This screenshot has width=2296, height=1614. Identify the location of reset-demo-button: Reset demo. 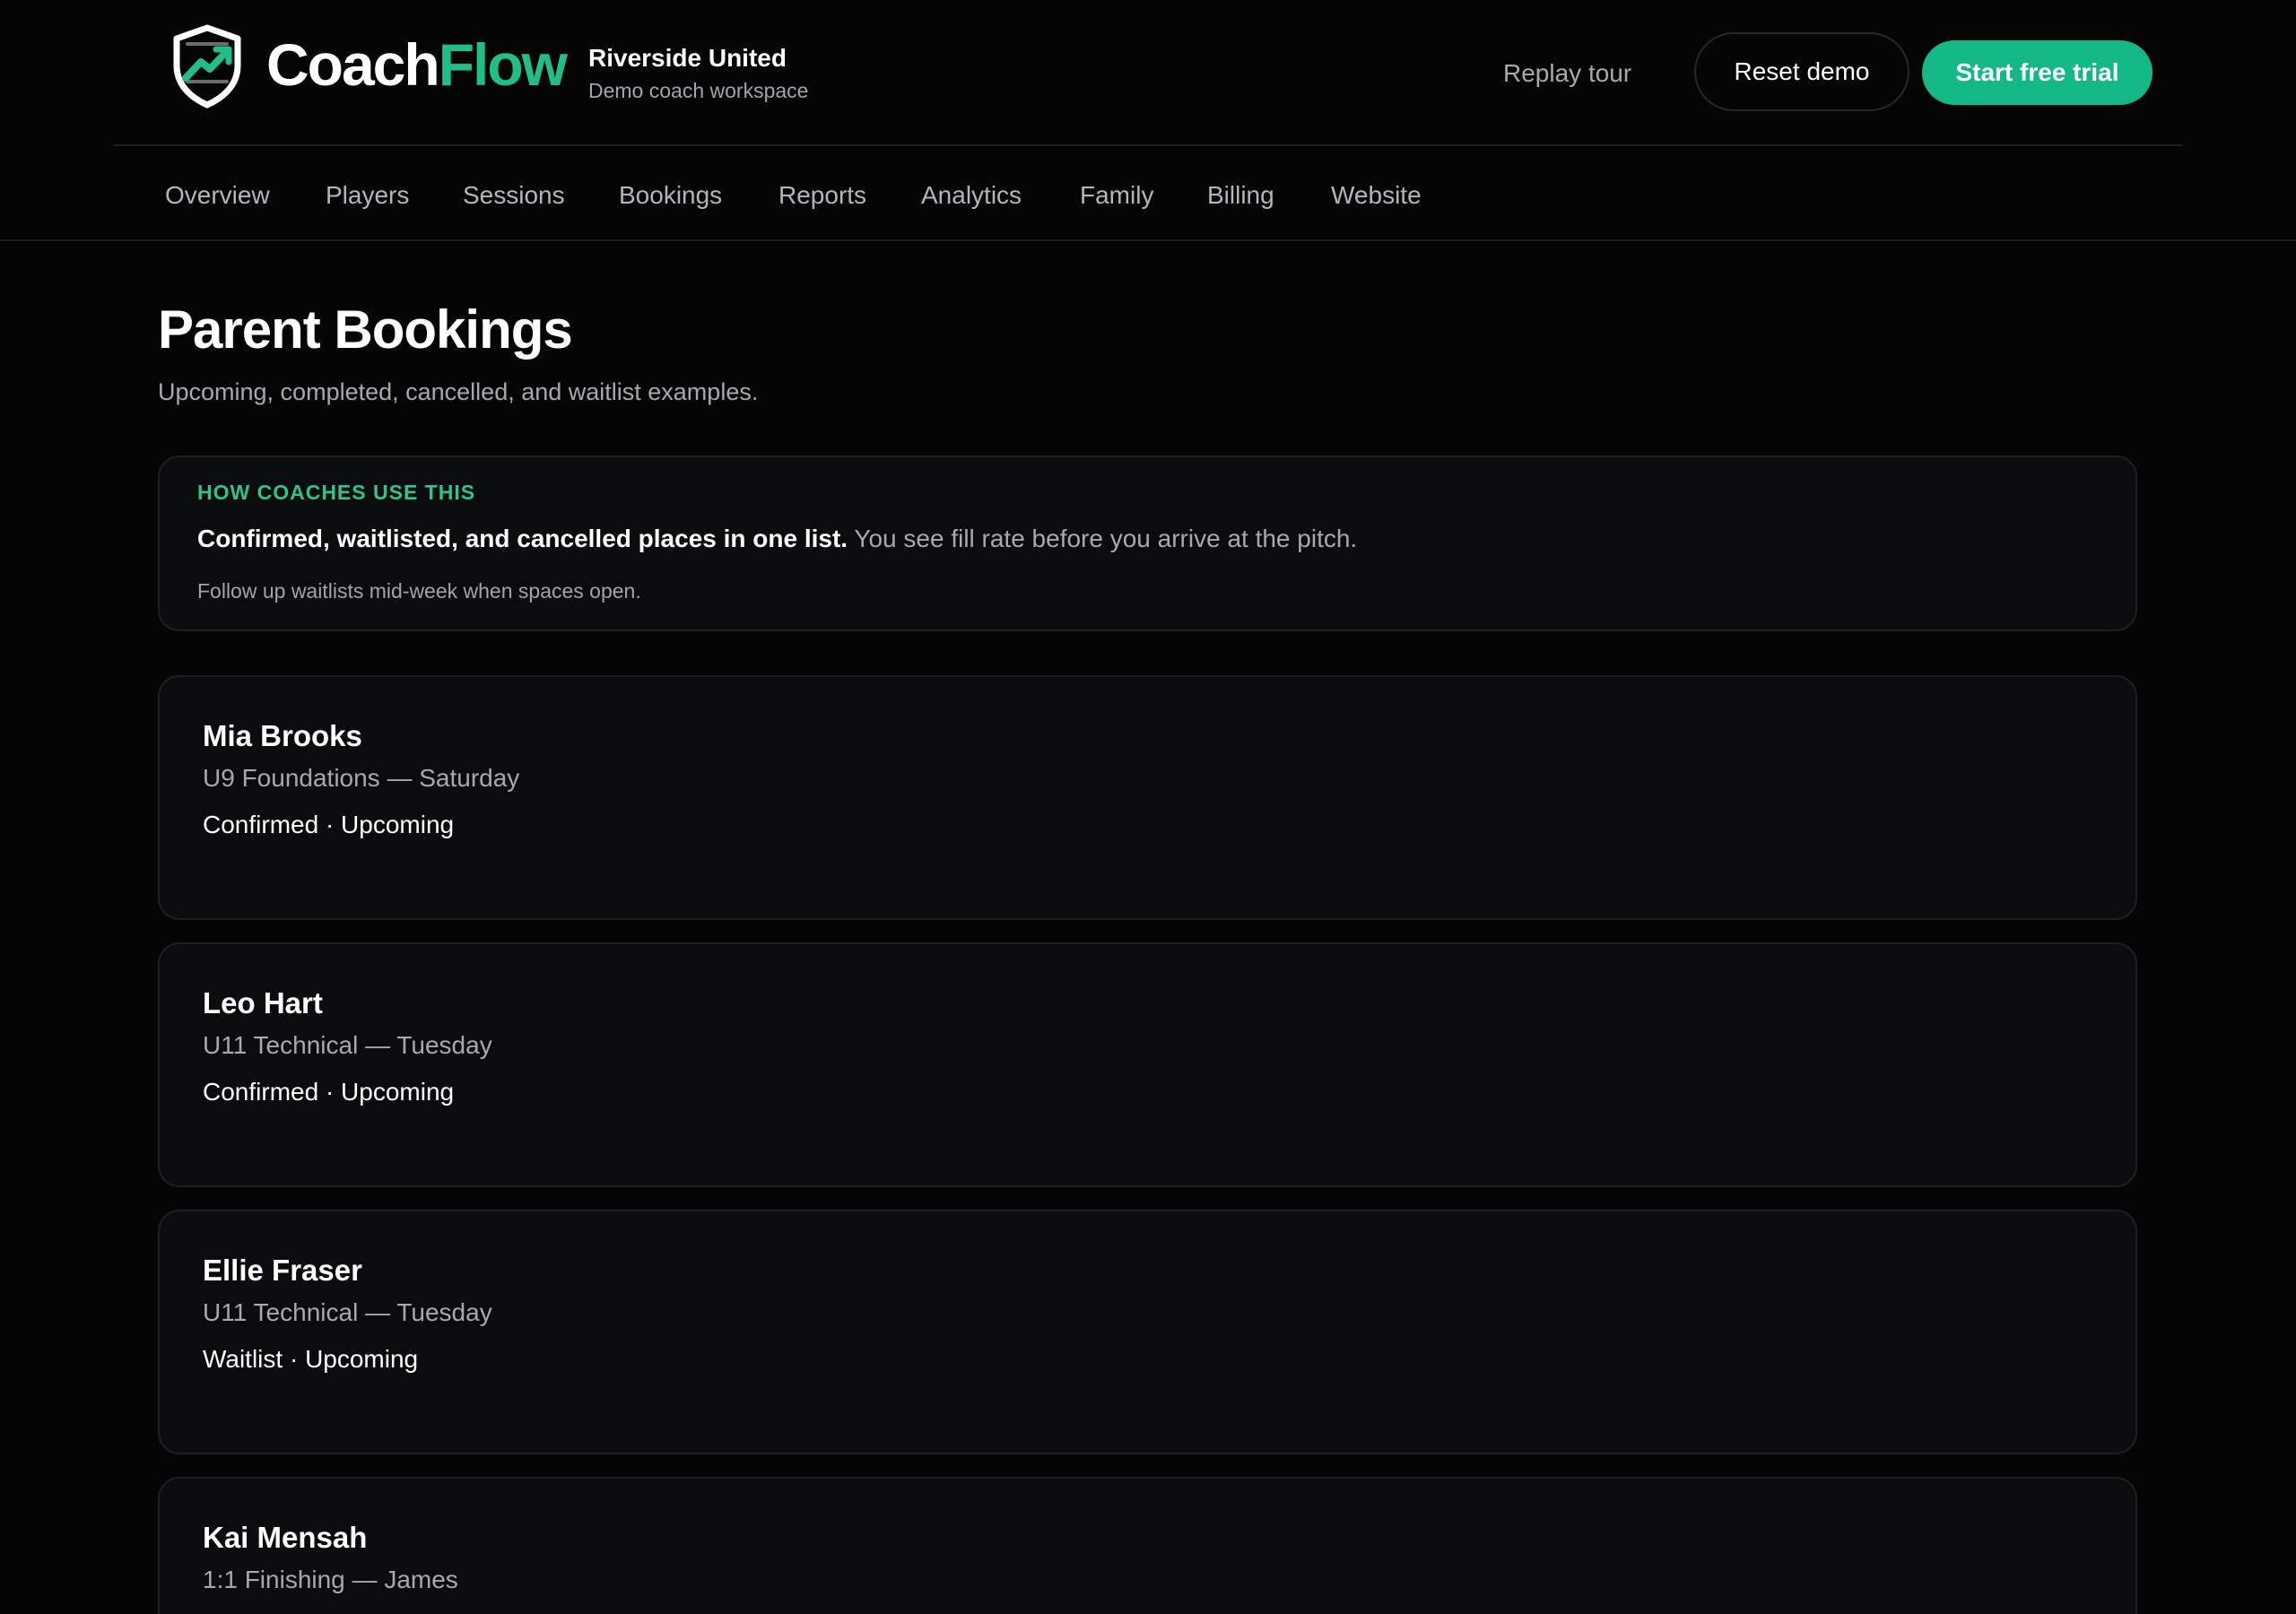
(1801, 71).